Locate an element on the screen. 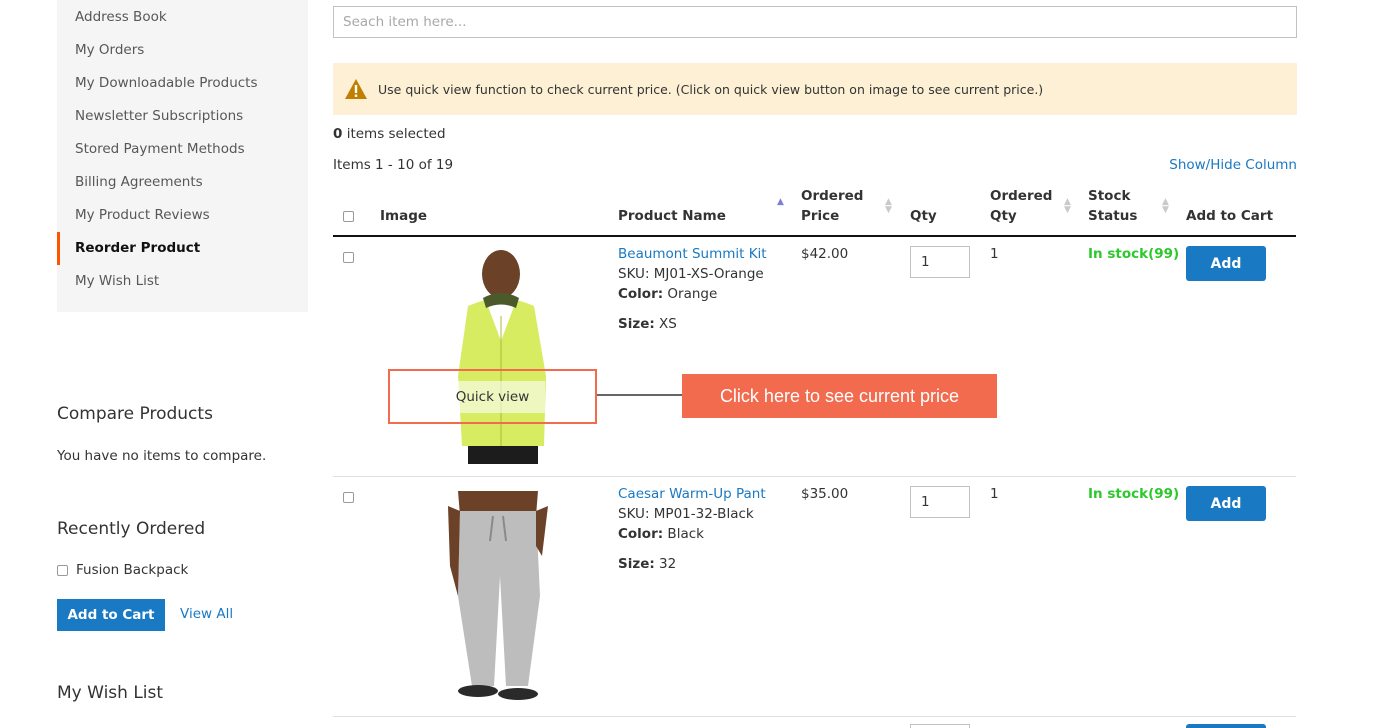  ordered-qty-line2: Qty is located at coordinates (1003, 216).